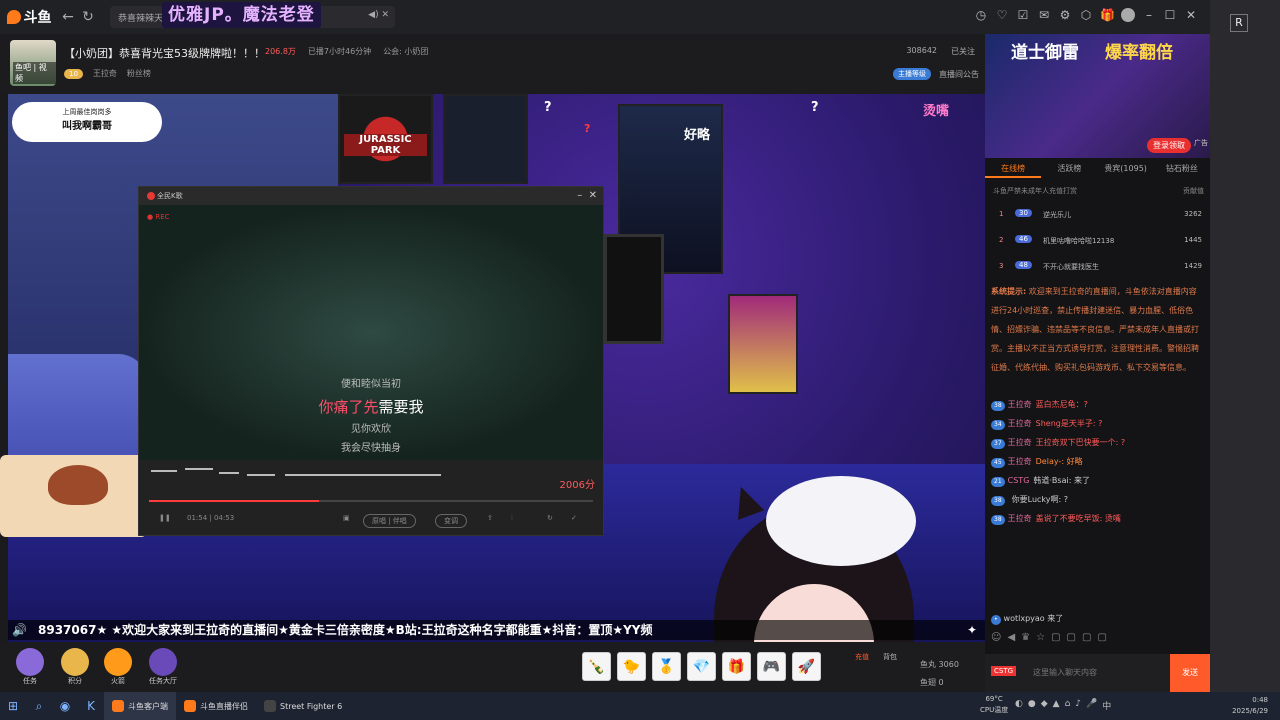  Describe the element at coordinates (139, 73) in the screenshot. I see `fans-label: 粉丝榜` at that location.